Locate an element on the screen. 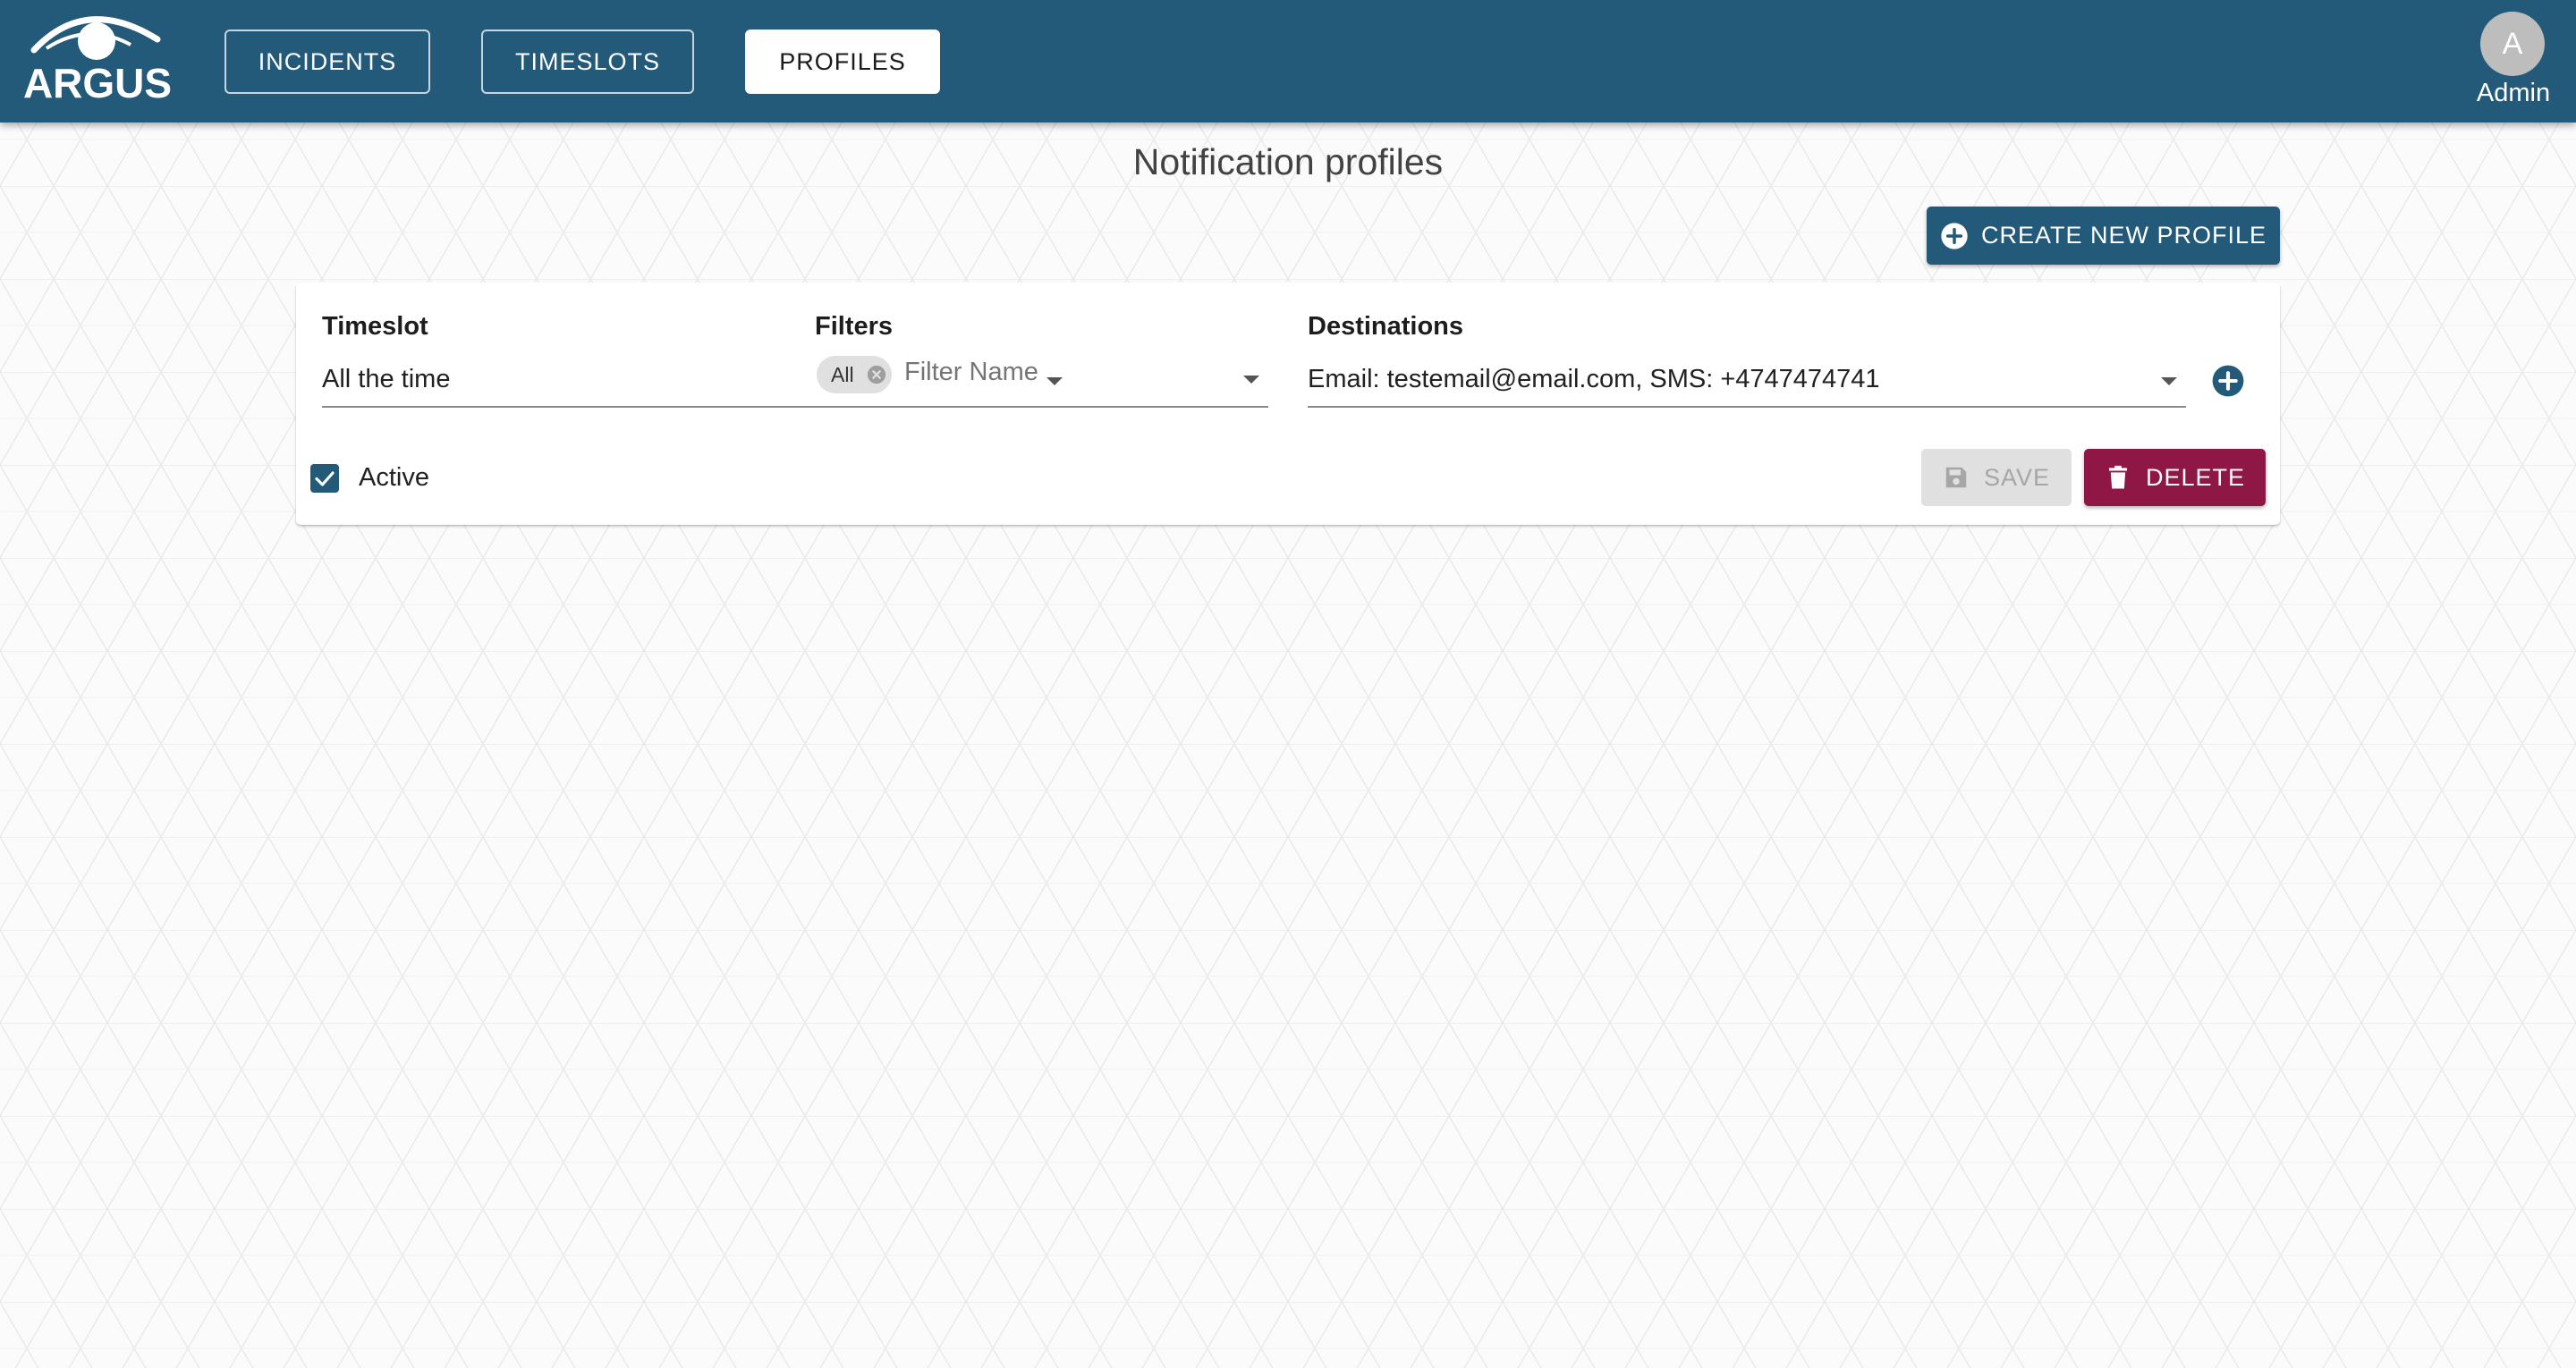 The height and width of the screenshot is (1368, 2576). filters-autocomplete: All is located at coordinates (1041, 382).